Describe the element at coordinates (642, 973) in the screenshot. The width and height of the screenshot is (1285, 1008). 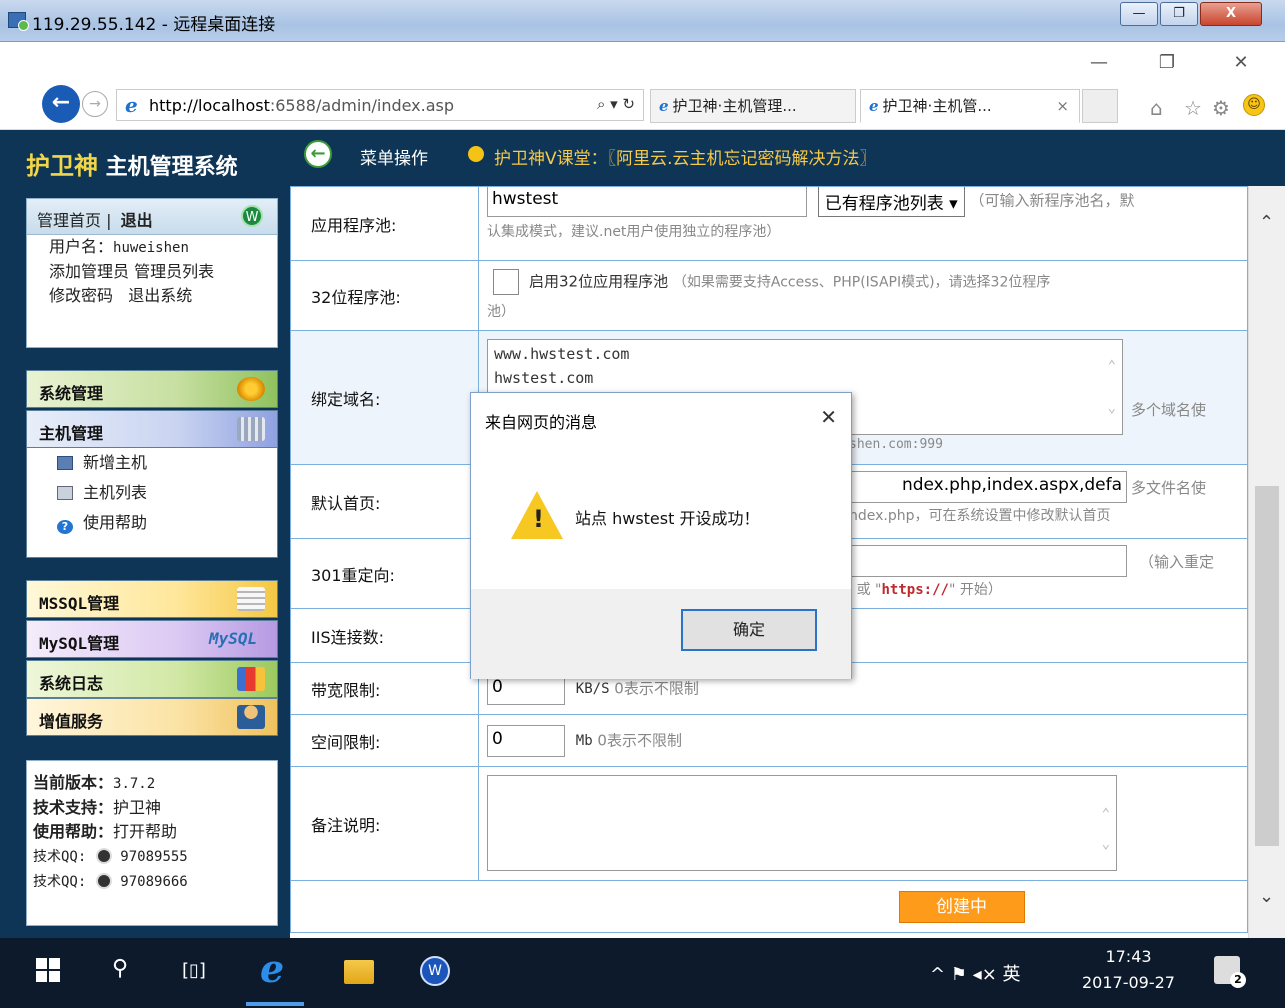
I see `taskbar: ⚲ [▯] e W ^ ⚑ ◂× 英 17:43 2017-09-27` at that location.